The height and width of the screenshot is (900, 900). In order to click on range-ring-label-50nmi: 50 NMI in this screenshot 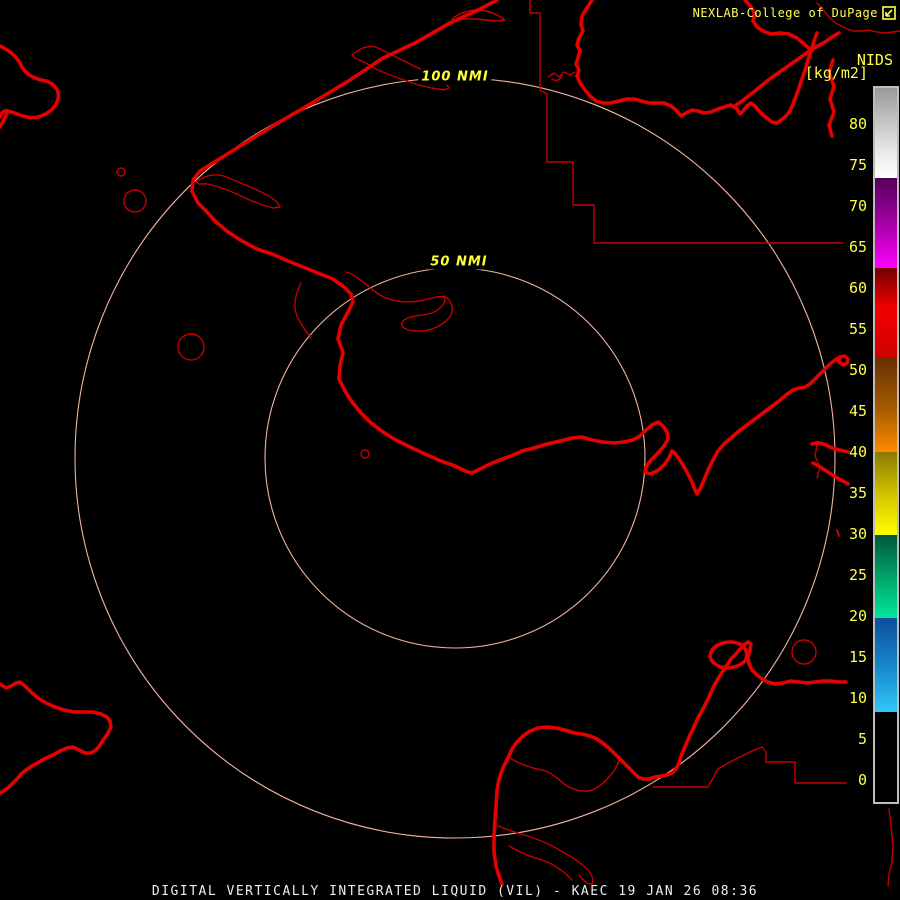, I will do `click(459, 262)`.